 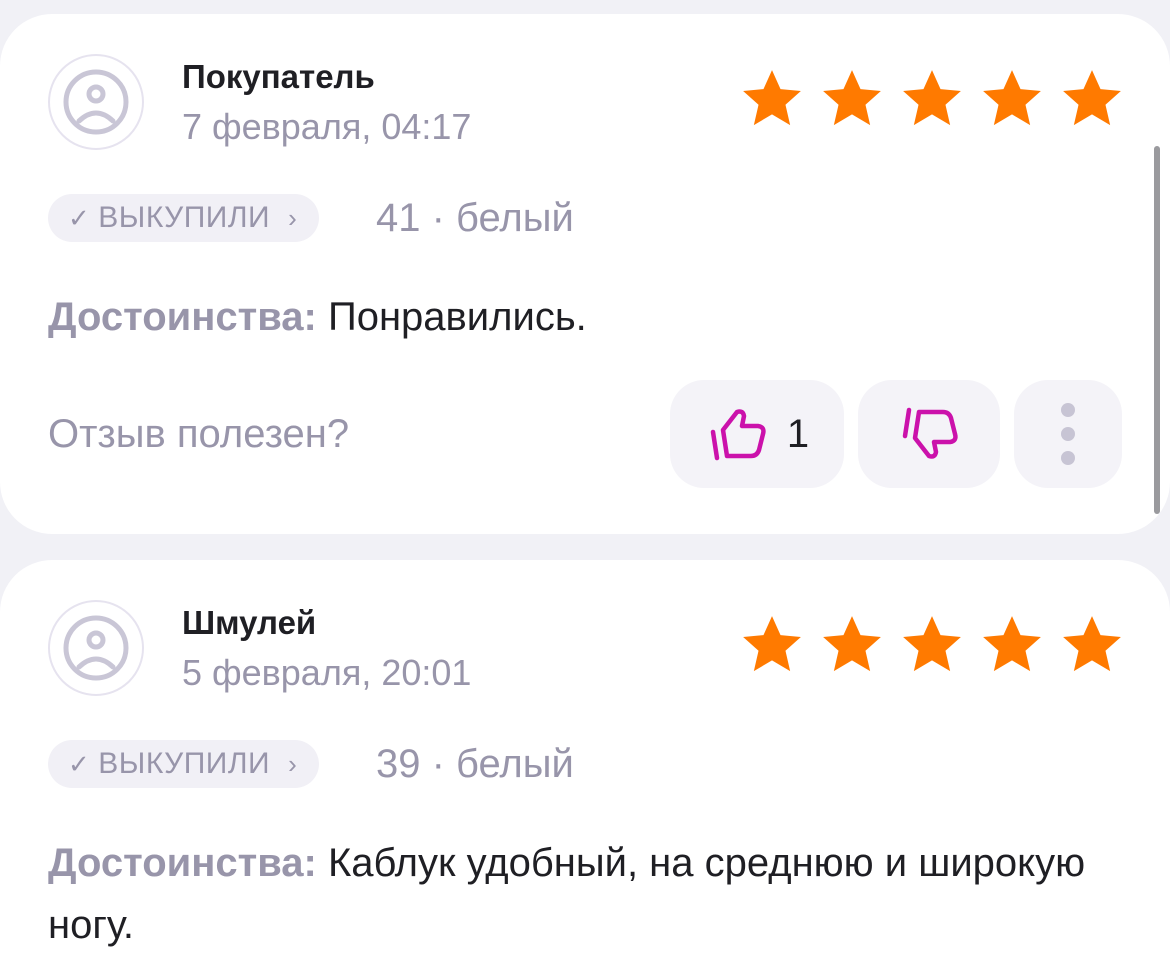 I want to click on product-variant: 39 · белый, so click(x=475, y=764).